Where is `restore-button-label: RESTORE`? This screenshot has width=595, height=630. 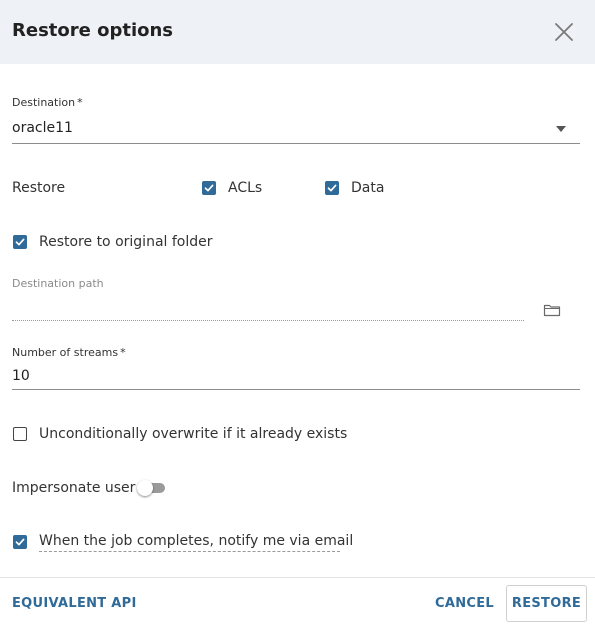 restore-button-label: RESTORE is located at coordinates (546, 603).